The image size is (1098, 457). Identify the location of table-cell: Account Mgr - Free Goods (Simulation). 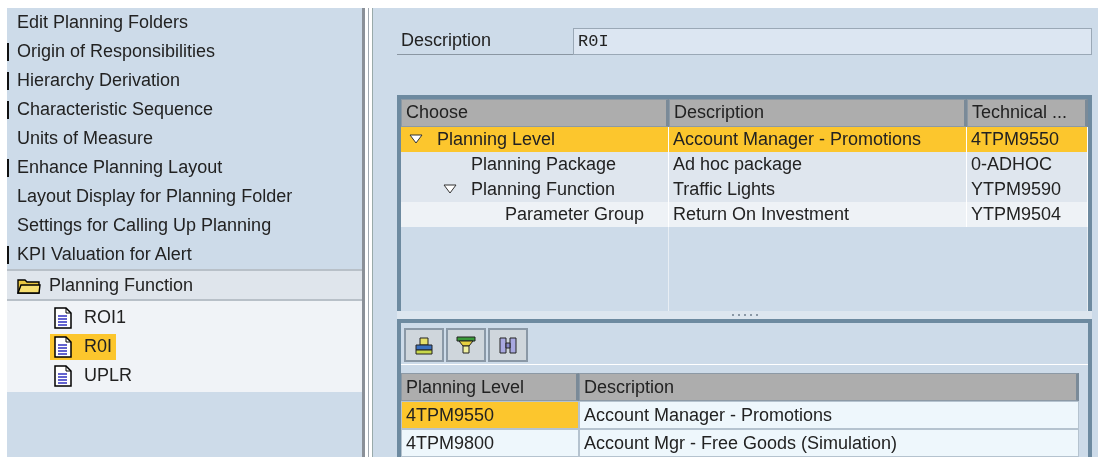
(829, 443).